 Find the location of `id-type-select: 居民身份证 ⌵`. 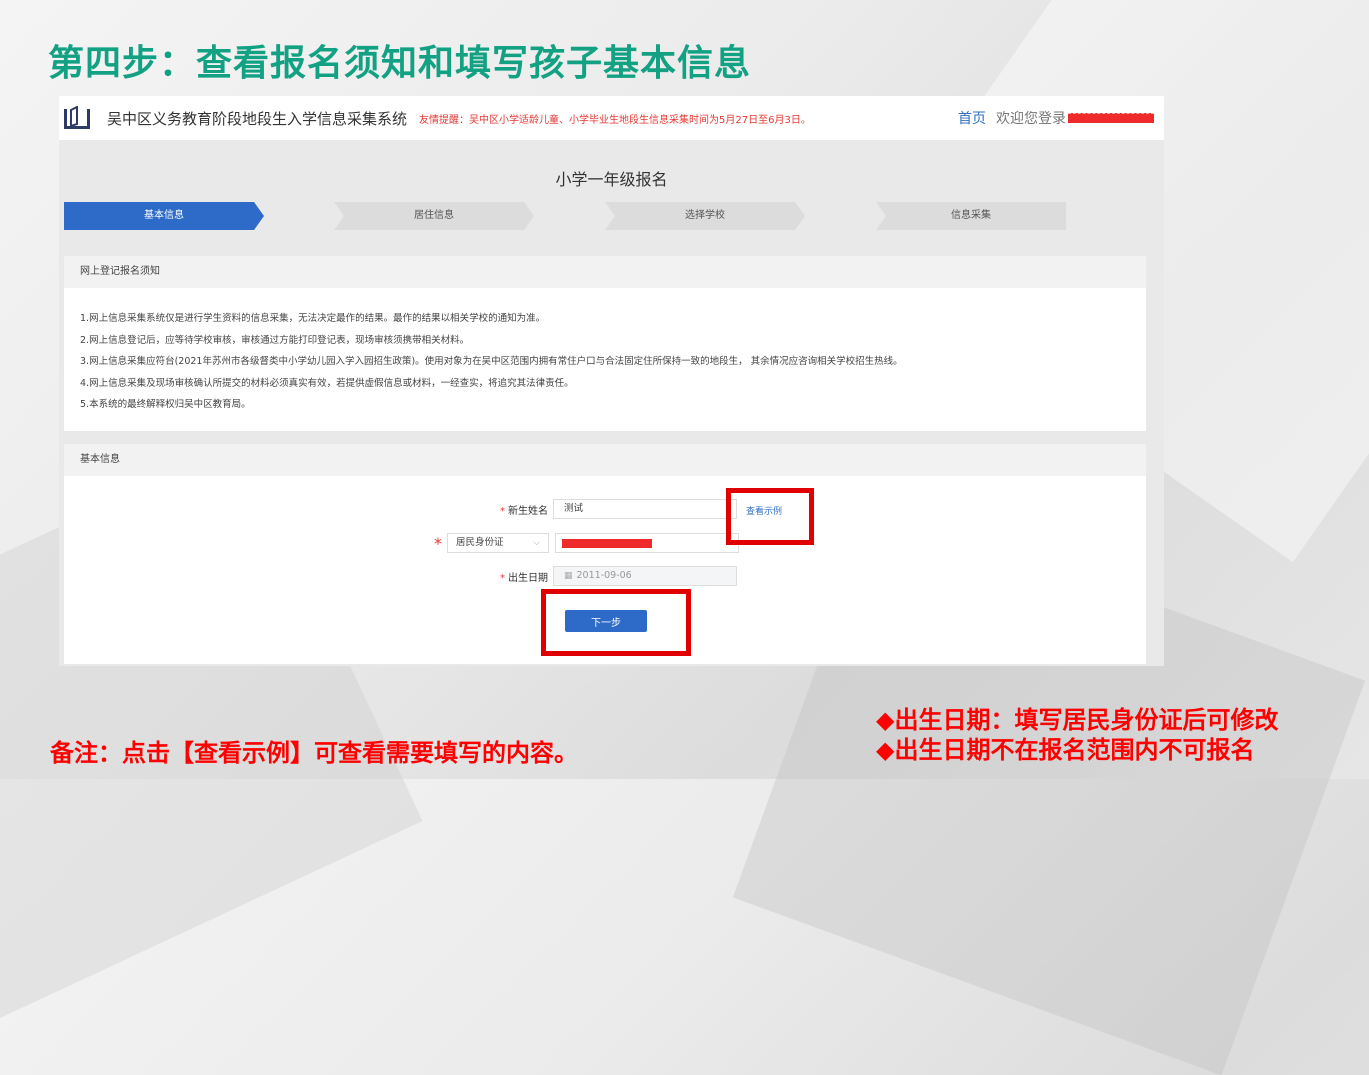

id-type-select: 居民身份证 ⌵ is located at coordinates (498, 543).